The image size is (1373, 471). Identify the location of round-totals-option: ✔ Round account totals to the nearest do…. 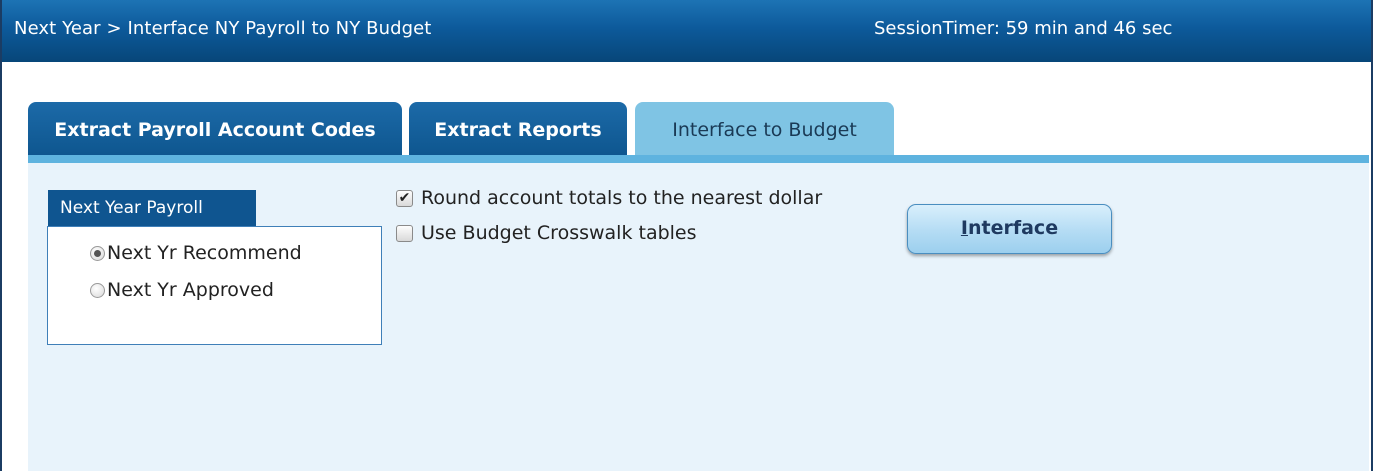
(609, 198).